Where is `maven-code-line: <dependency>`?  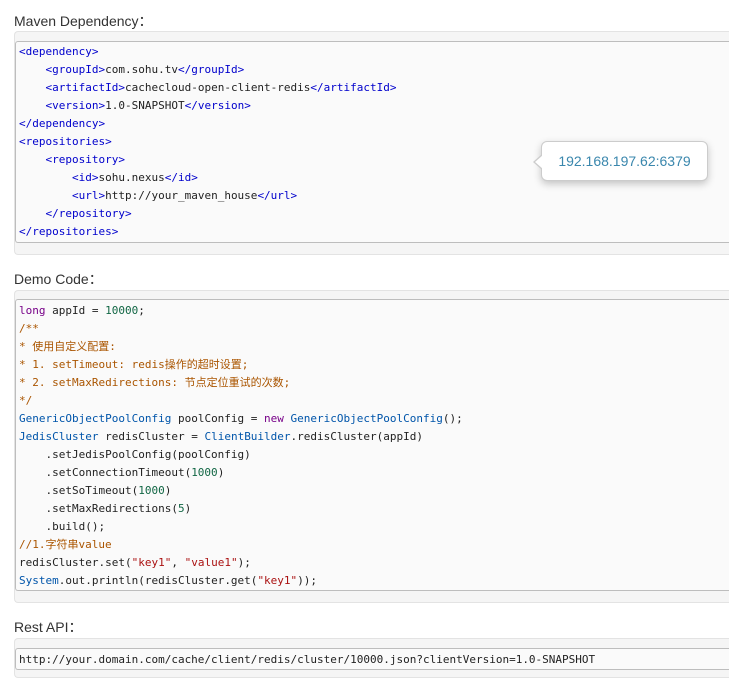
maven-code-line: <dependency> is located at coordinates (58, 52).